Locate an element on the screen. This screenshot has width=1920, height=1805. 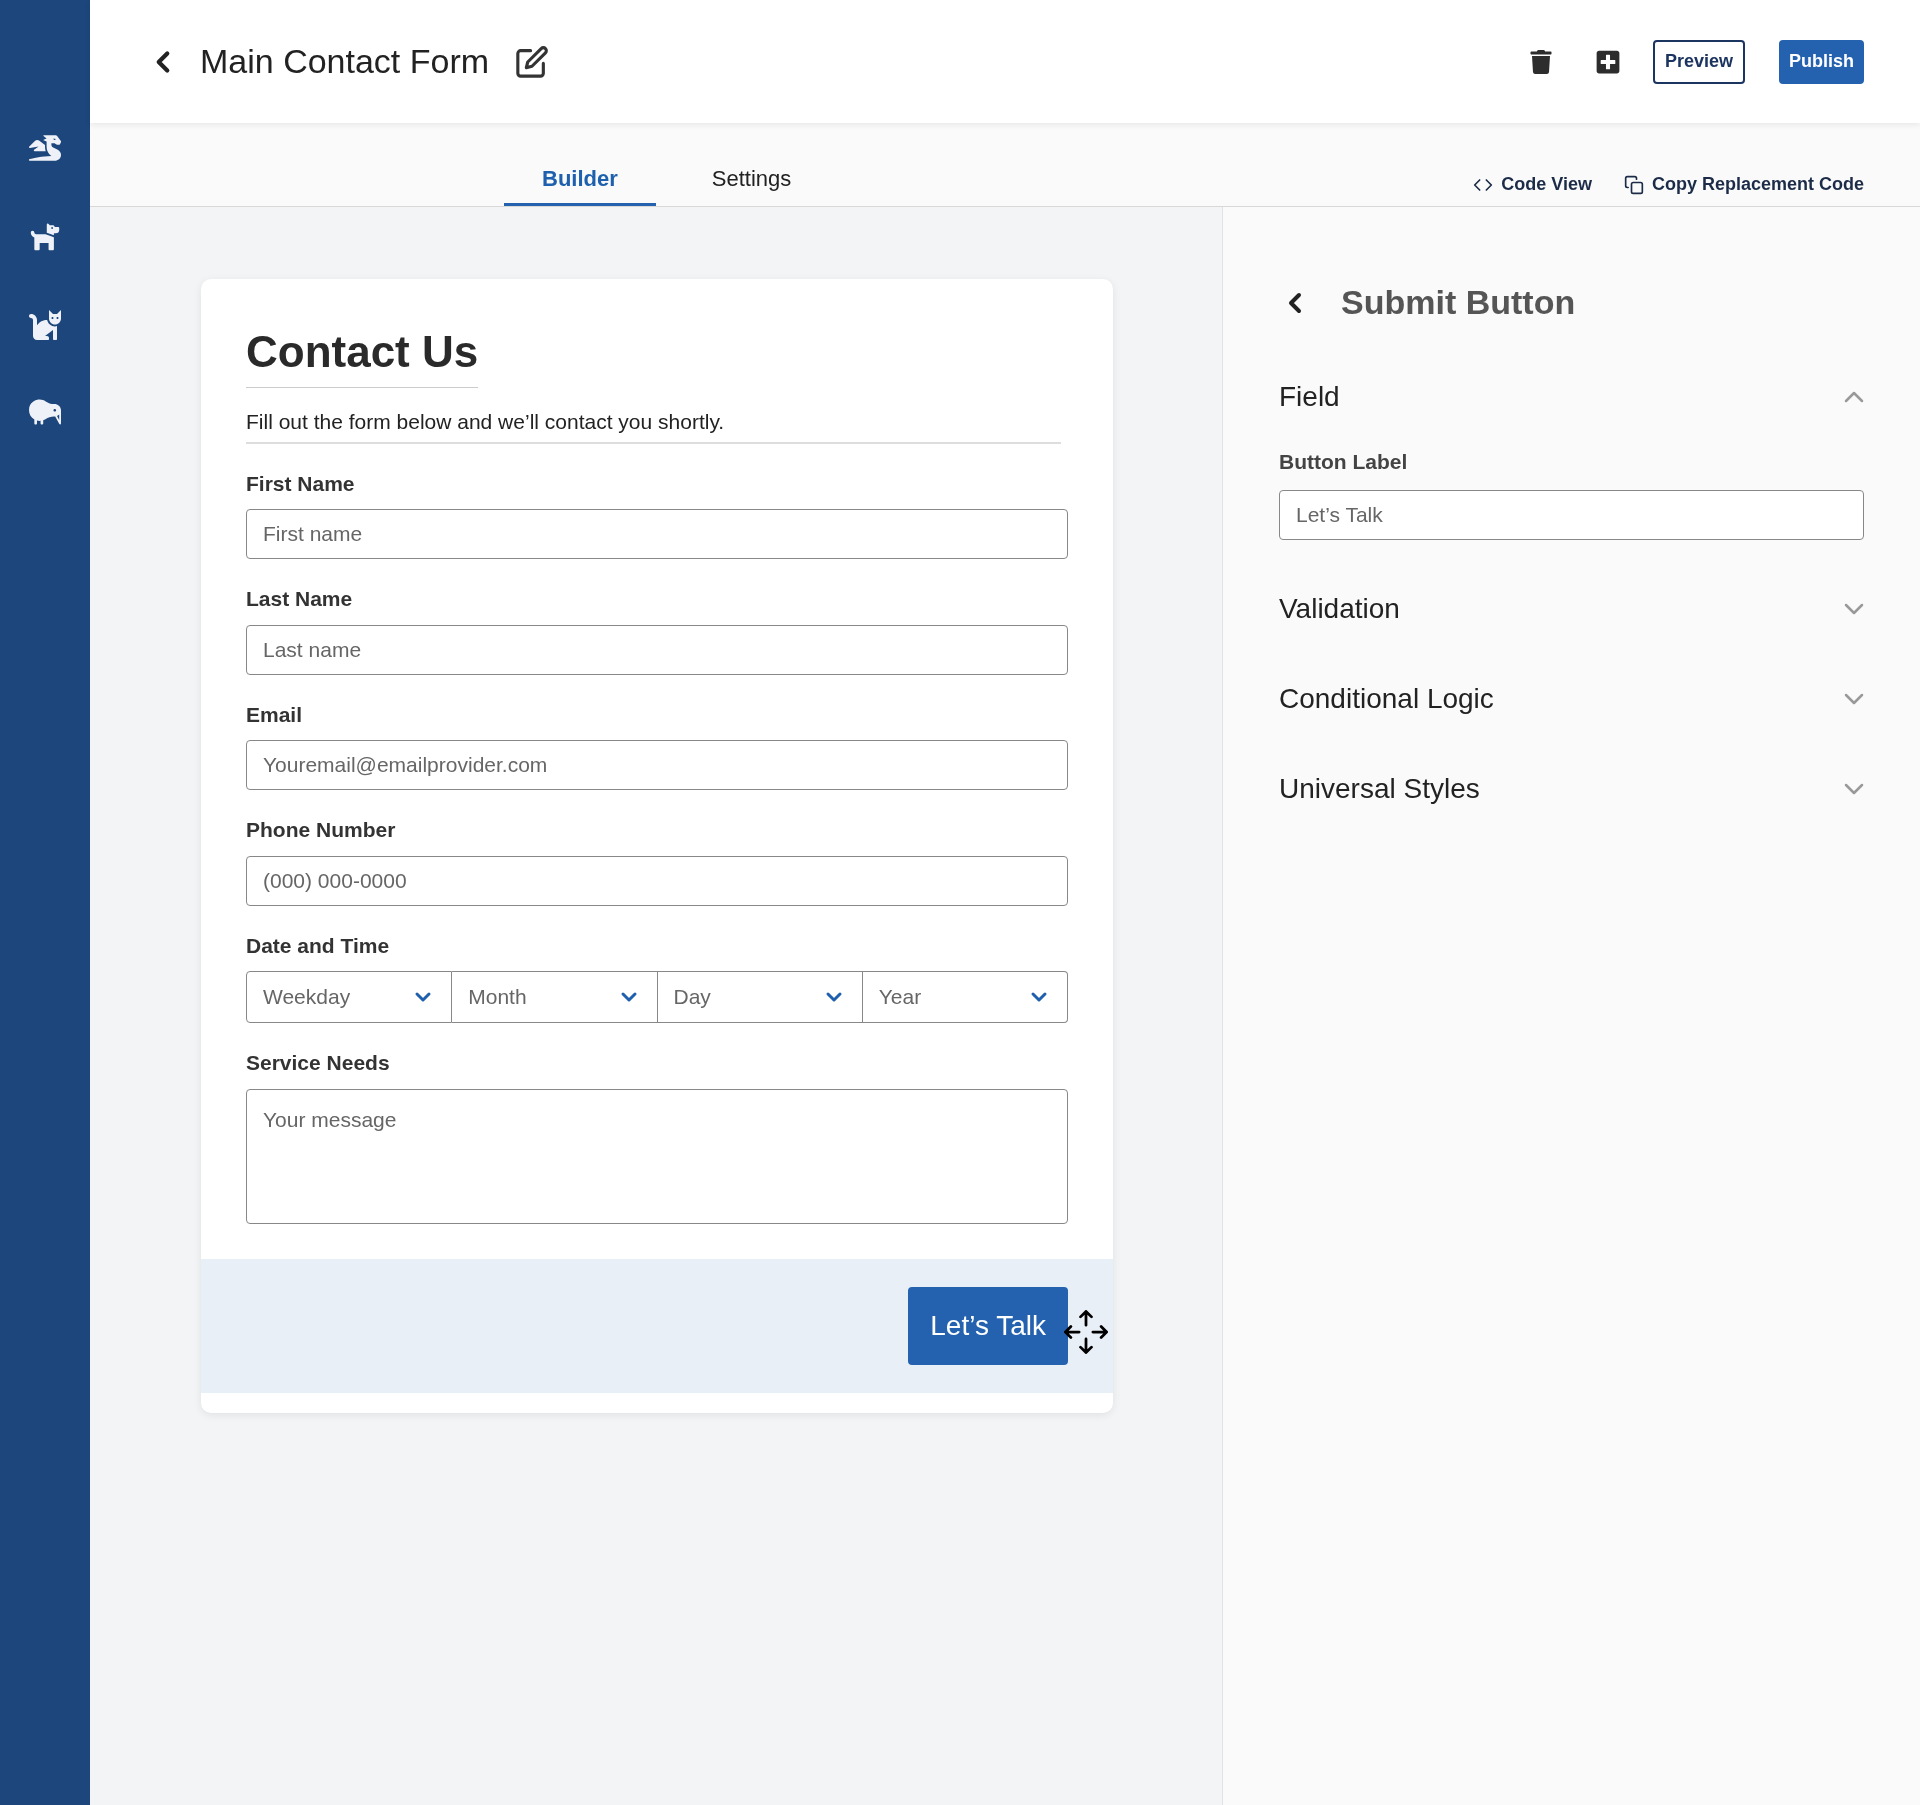
field-label: Last Name is located at coordinates (300, 599).